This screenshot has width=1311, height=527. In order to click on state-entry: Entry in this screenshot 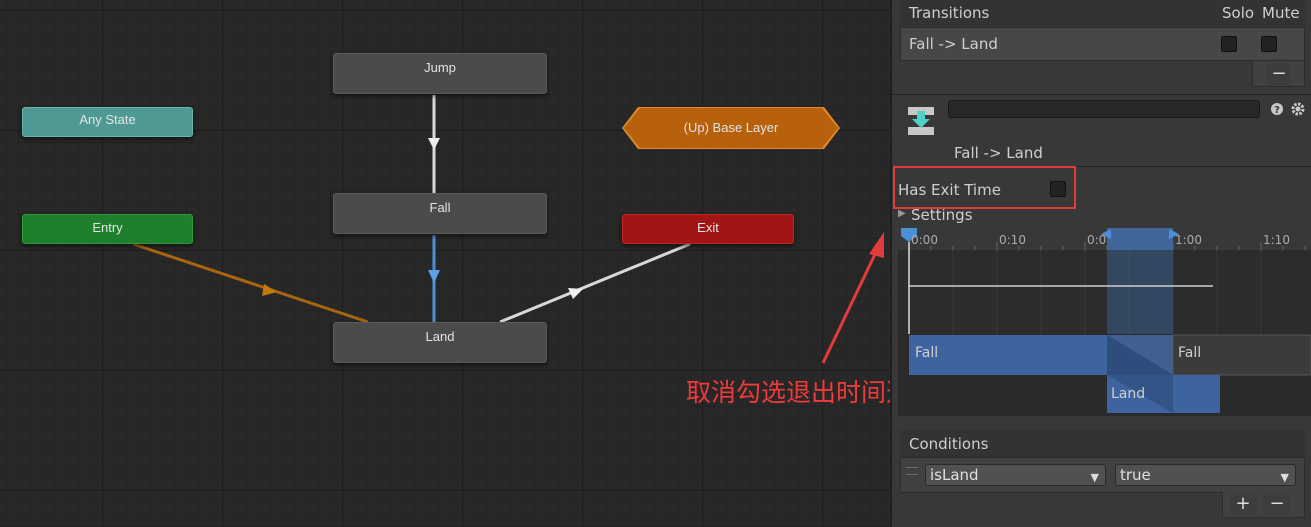, I will do `click(107, 229)`.